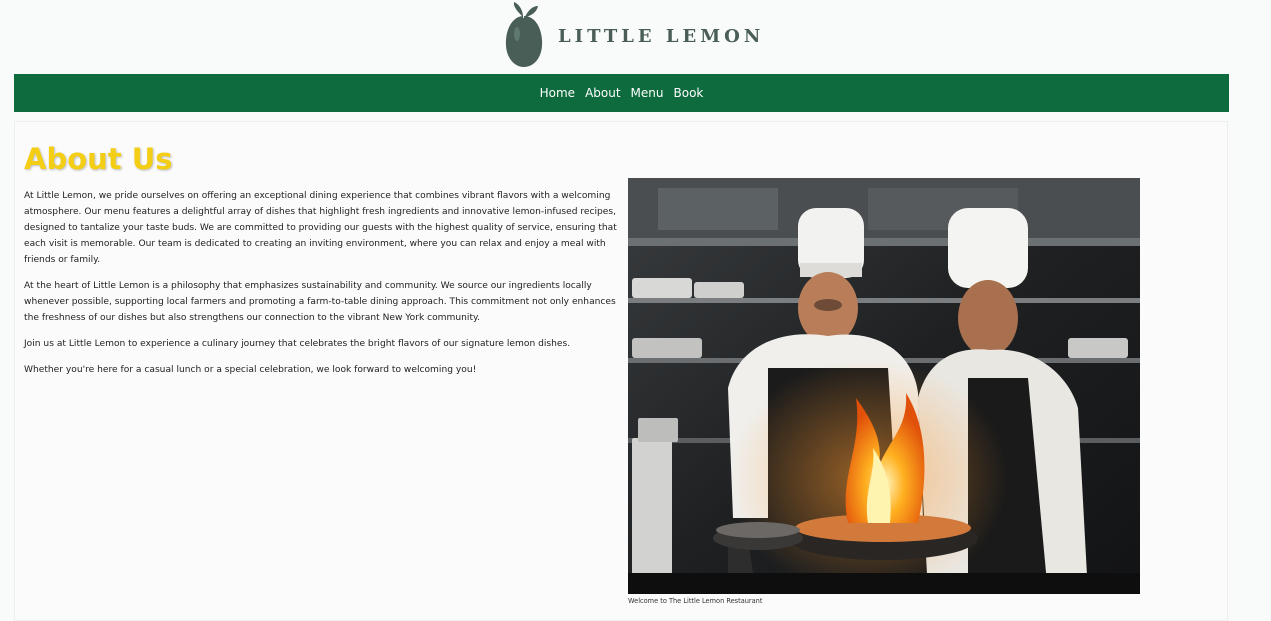 Image resolution: width=1271 pixels, height=621 pixels. Describe the element at coordinates (689, 93) in the screenshot. I see `nav-link-book: Book` at that location.